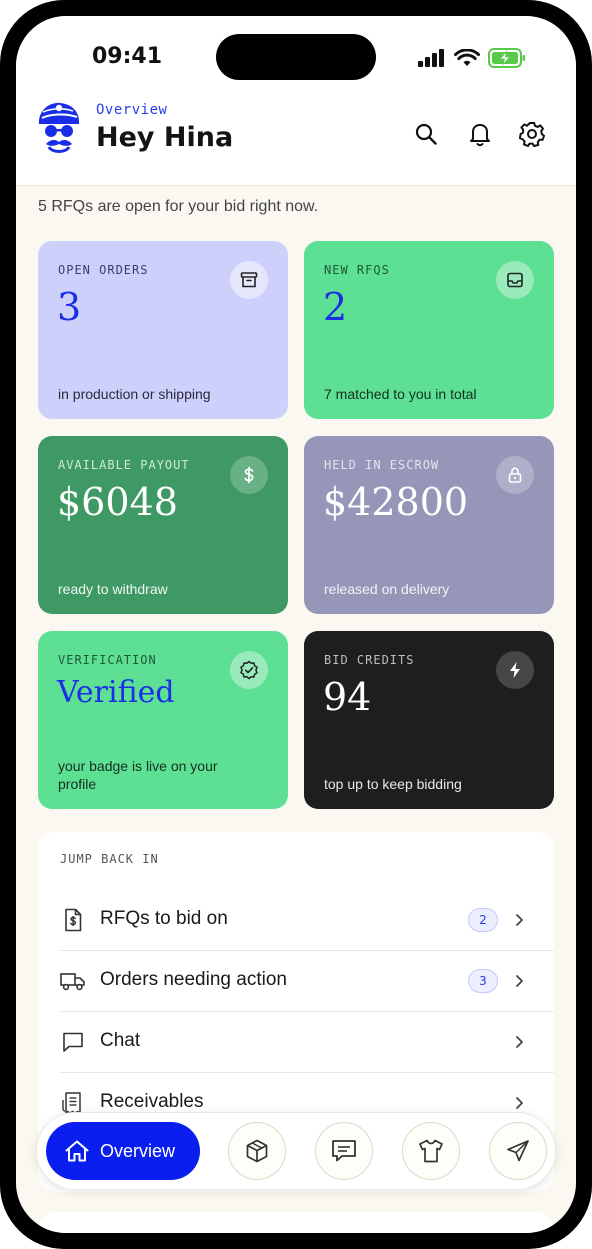 Image resolution: width=592 pixels, height=1249 pixels. What do you see at coordinates (113, 589) in the screenshot?
I see `card-subtitle: ready to withdraw` at bounding box center [113, 589].